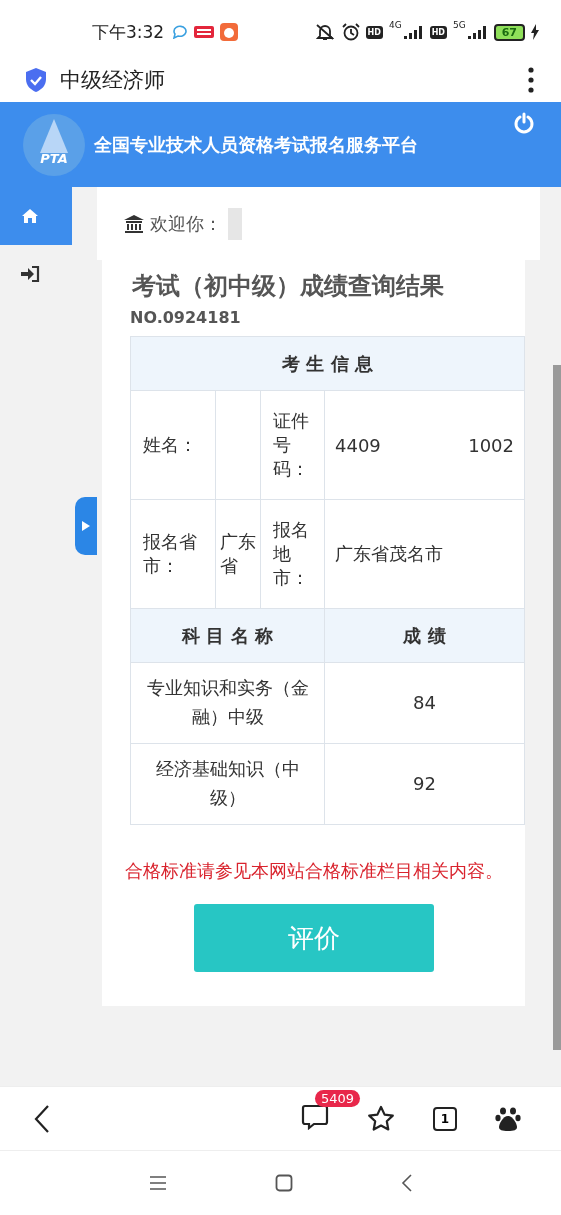 The height and width of the screenshot is (1215, 561). Describe the element at coordinates (395, 25) in the screenshot. I see `network-label: 4G` at that location.